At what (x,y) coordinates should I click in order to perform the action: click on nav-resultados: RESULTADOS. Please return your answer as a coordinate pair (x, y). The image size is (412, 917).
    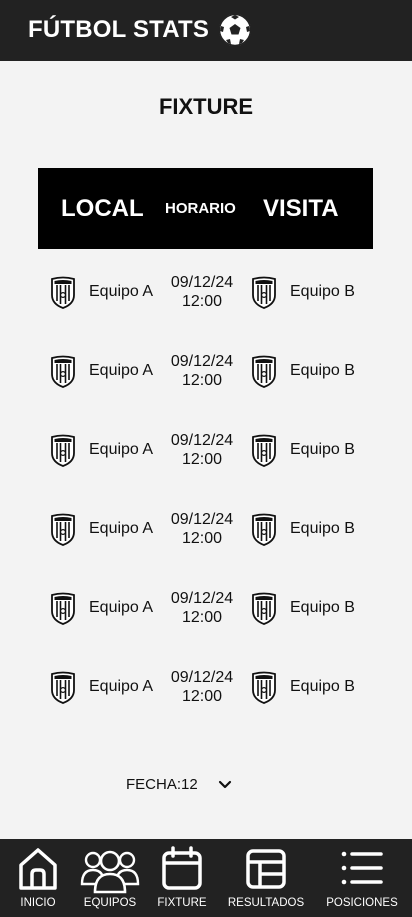
    Looking at the image, I should click on (266, 878).